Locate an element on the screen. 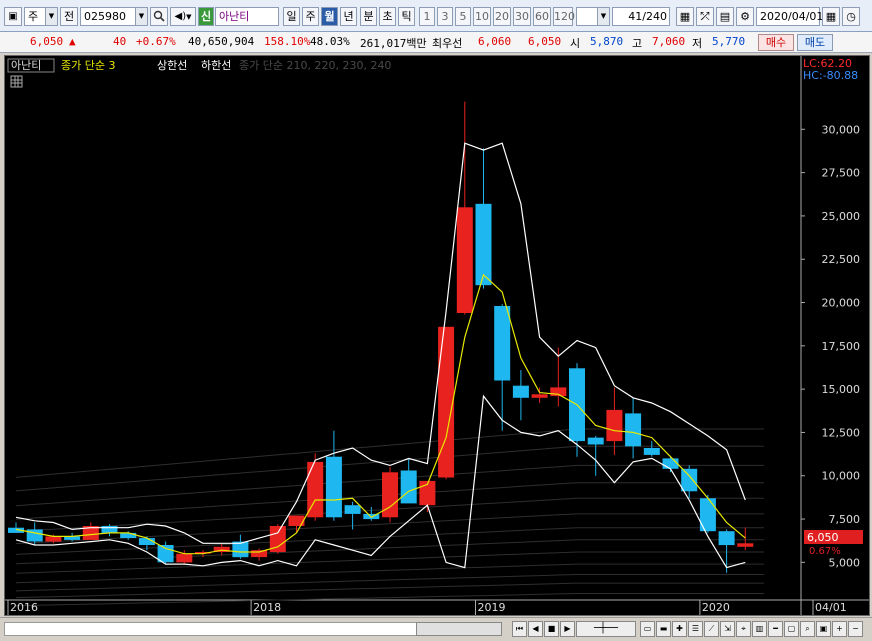 The width and height of the screenshot is (872, 641). arrow-icon: ⇲ is located at coordinates (727, 629).